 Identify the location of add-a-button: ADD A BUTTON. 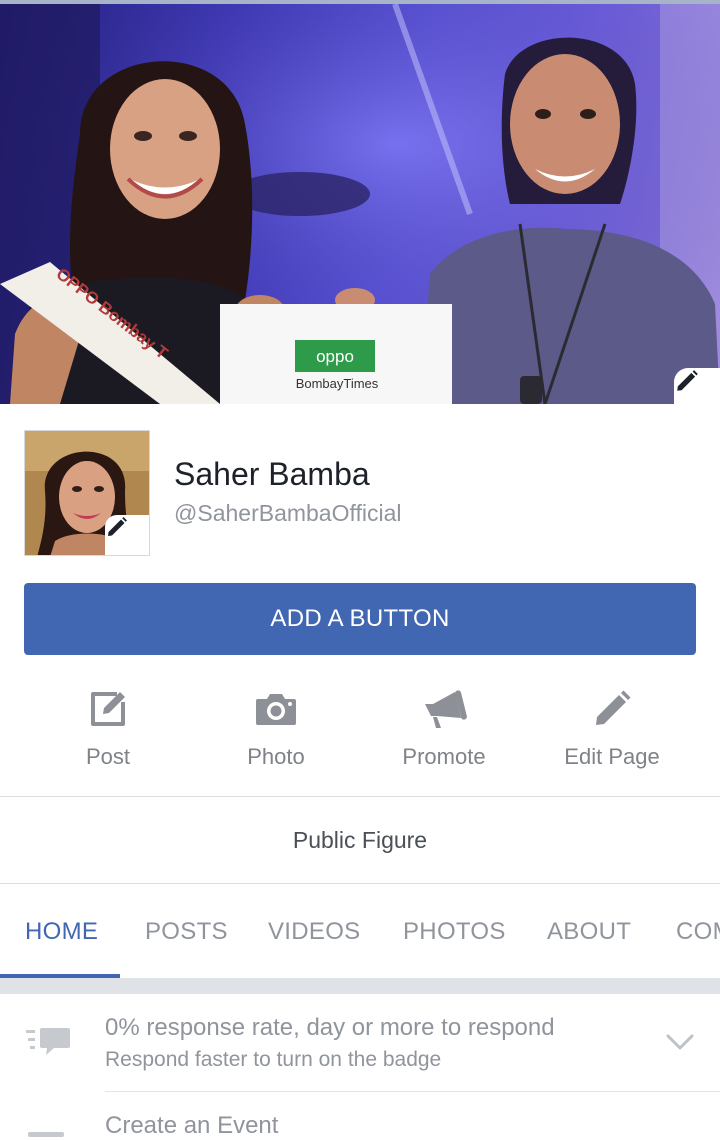
(360, 619).